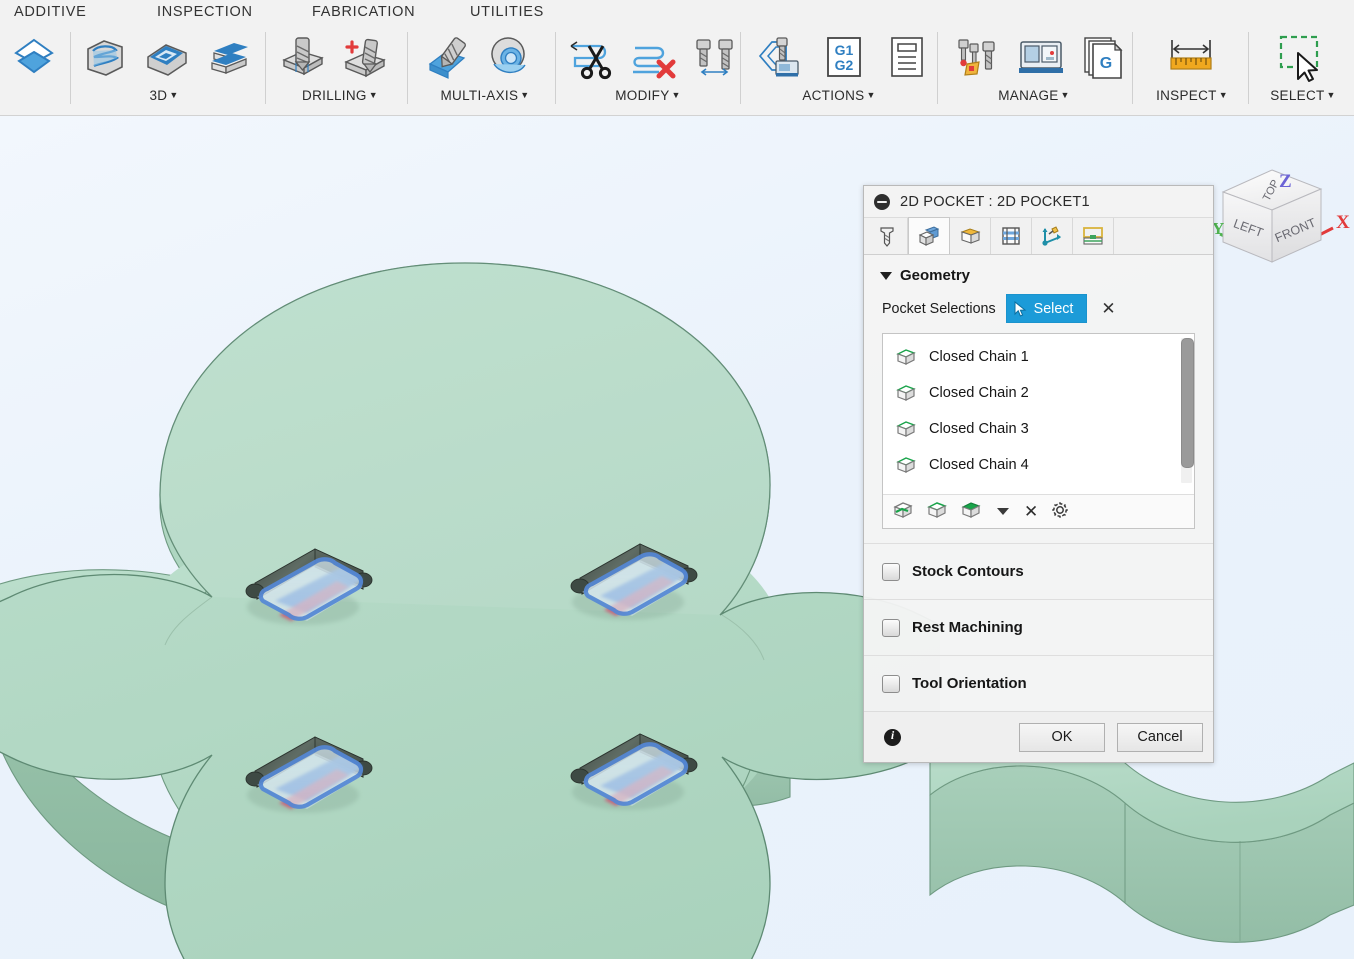 The height and width of the screenshot is (959, 1354). Describe the element at coordinates (1031, 511) in the screenshot. I see `close-x-icon: ✕` at that location.